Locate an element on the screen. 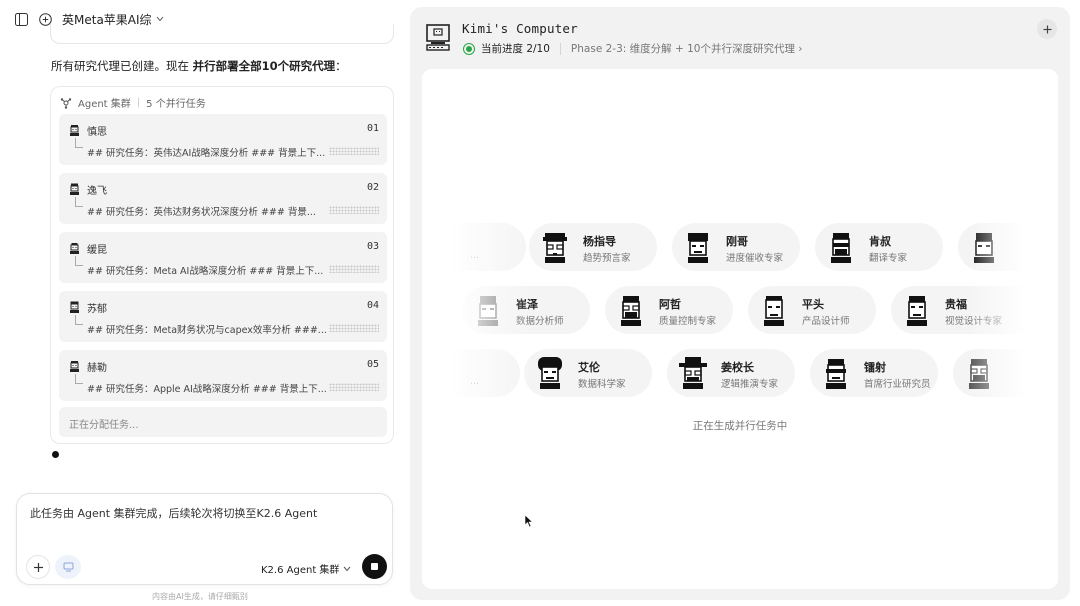 This screenshot has width=1080, height=606. model-selector: K2.6 Agent 集群 is located at coordinates (306, 568).